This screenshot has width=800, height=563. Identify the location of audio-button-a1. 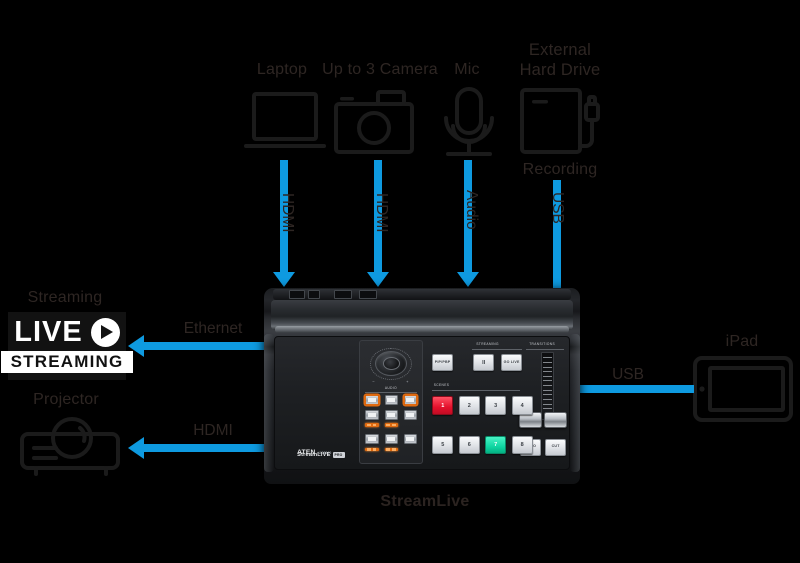
(372, 400).